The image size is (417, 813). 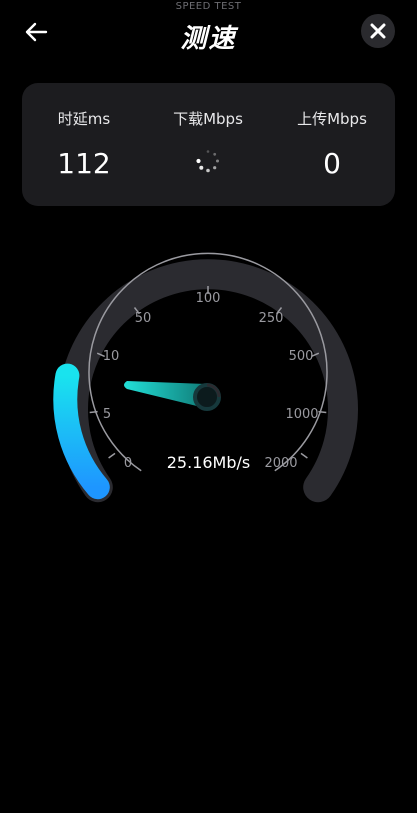 What do you see at coordinates (172, 396) in the screenshot?
I see `gauge-needle` at bounding box center [172, 396].